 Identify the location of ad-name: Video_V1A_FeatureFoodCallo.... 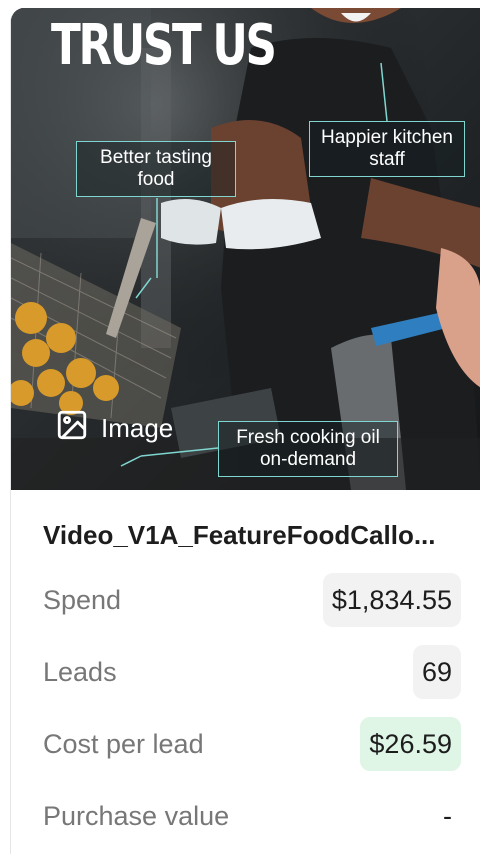
(253, 535).